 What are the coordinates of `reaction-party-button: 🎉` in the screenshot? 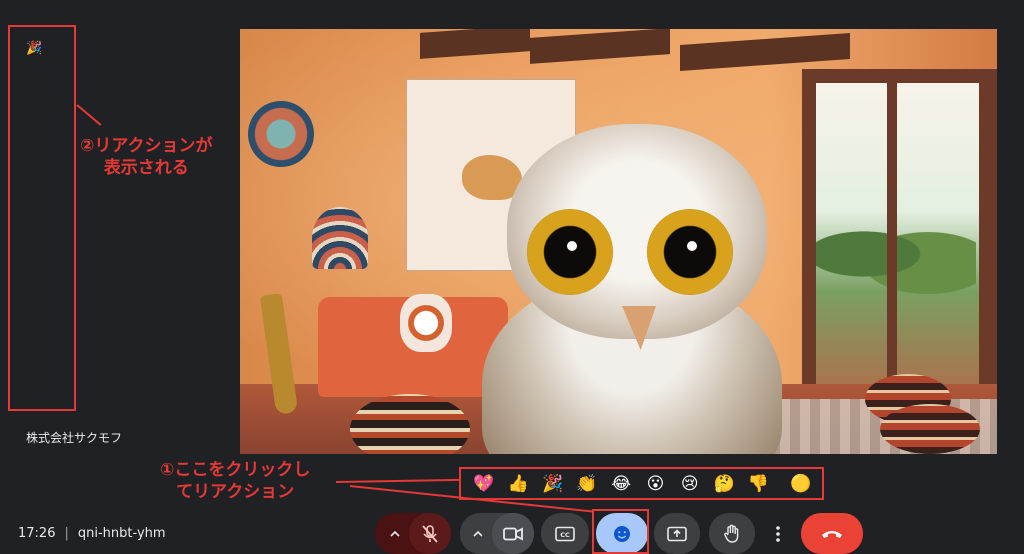 It's located at (553, 484).